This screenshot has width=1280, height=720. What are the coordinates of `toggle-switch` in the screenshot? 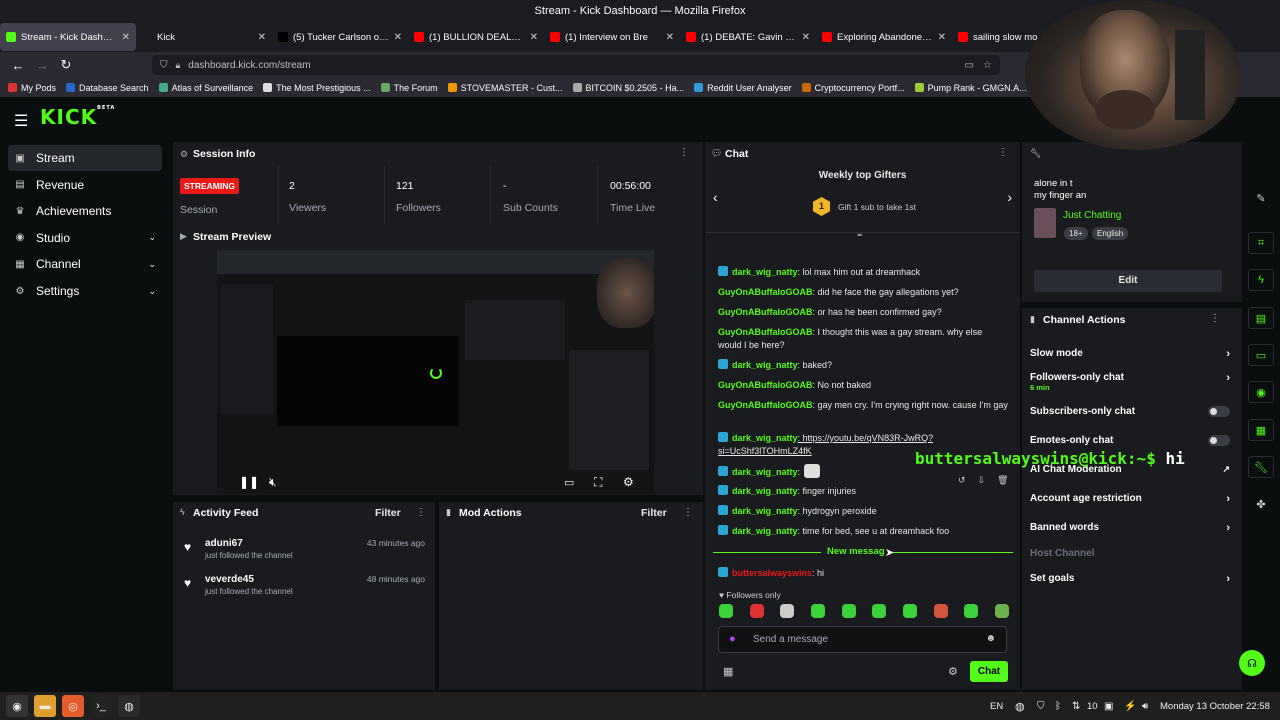 It's located at (1219, 411).